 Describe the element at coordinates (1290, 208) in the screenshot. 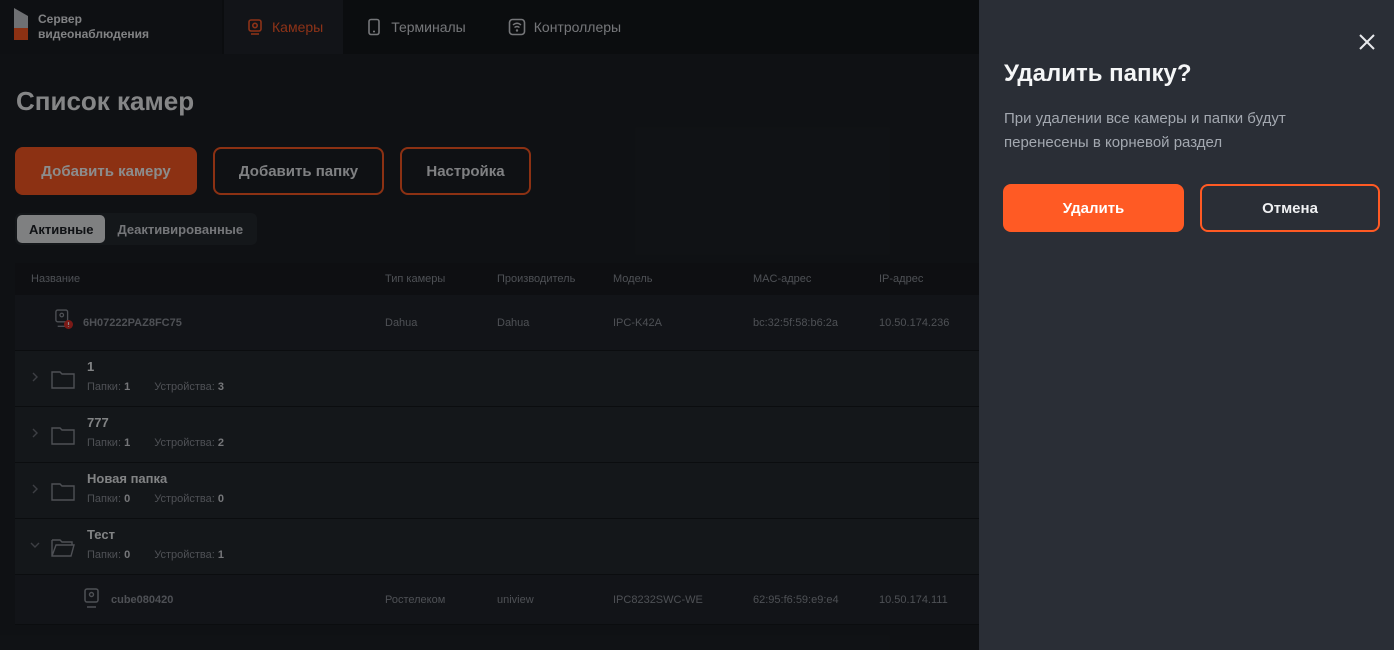

I see `cancel-button: Отмена` at that location.